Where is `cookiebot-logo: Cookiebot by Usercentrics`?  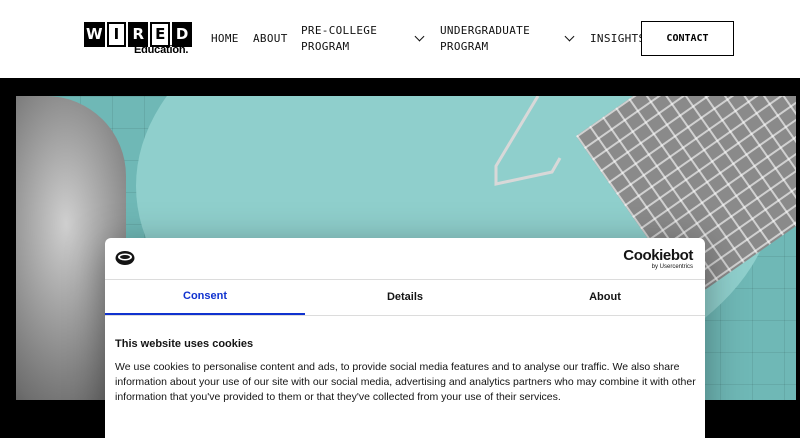 cookiebot-logo: Cookiebot by Usercentrics is located at coordinates (658, 259).